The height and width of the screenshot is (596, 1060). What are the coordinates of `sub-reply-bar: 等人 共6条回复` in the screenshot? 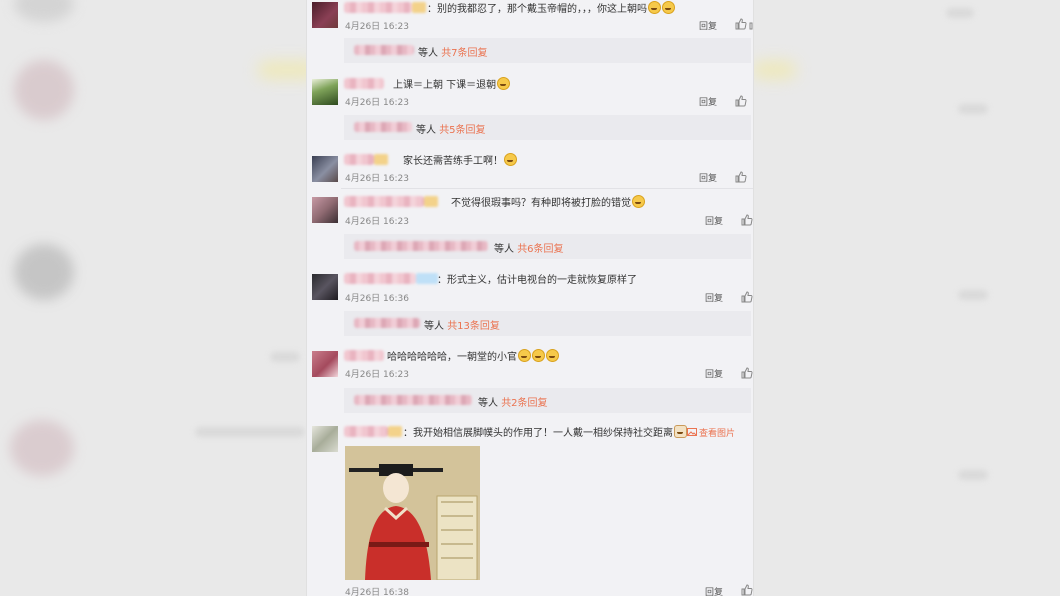 It's located at (547, 246).